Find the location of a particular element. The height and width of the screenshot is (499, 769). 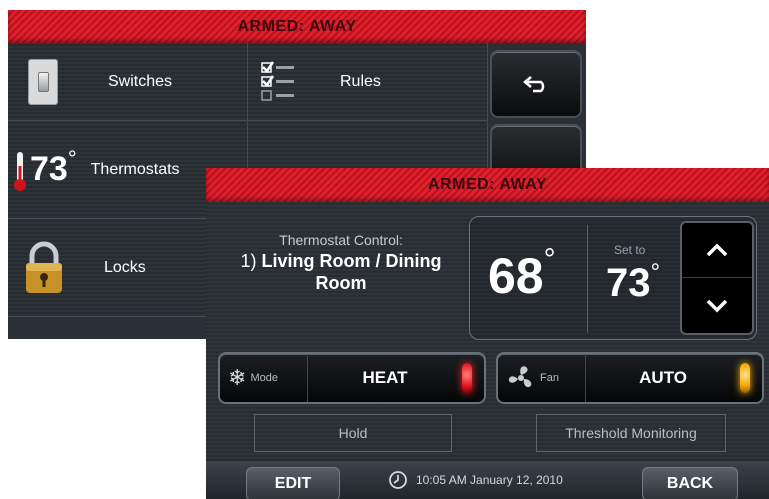

return-button is located at coordinates (536, 84).